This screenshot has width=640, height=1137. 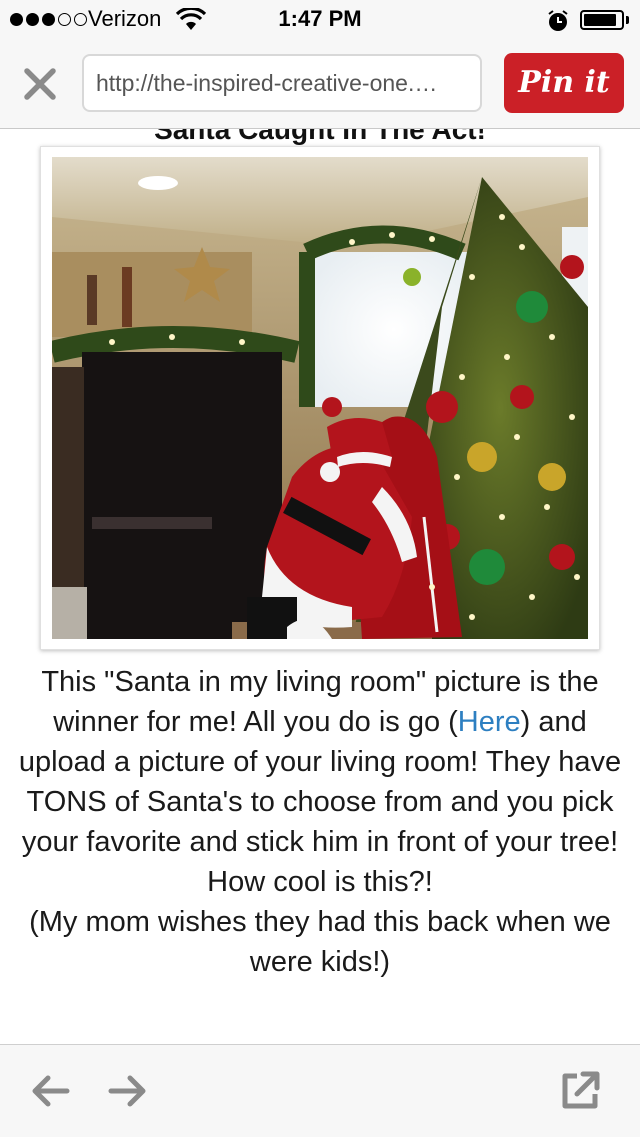 What do you see at coordinates (125, 18) in the screenshot?
I see `carrier-name: Verizon` at bounding box center [125, 18].